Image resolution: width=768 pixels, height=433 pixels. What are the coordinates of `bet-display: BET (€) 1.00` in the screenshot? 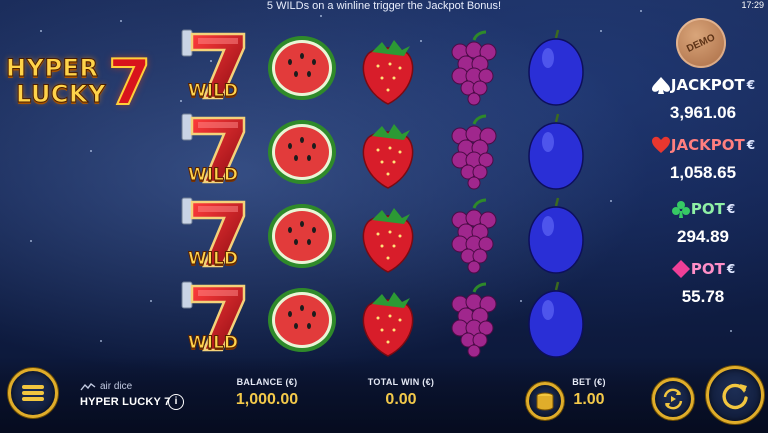 It's located at (589, 393).